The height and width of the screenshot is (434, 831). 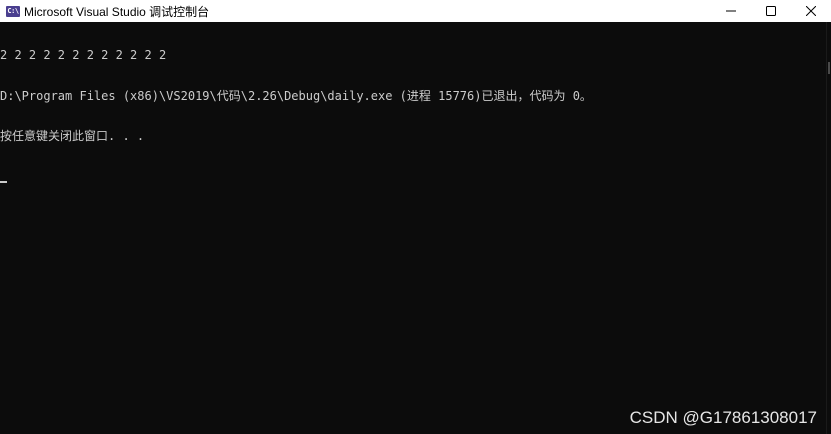 I want to click on maximize-icon, so click(x=771, y=11).